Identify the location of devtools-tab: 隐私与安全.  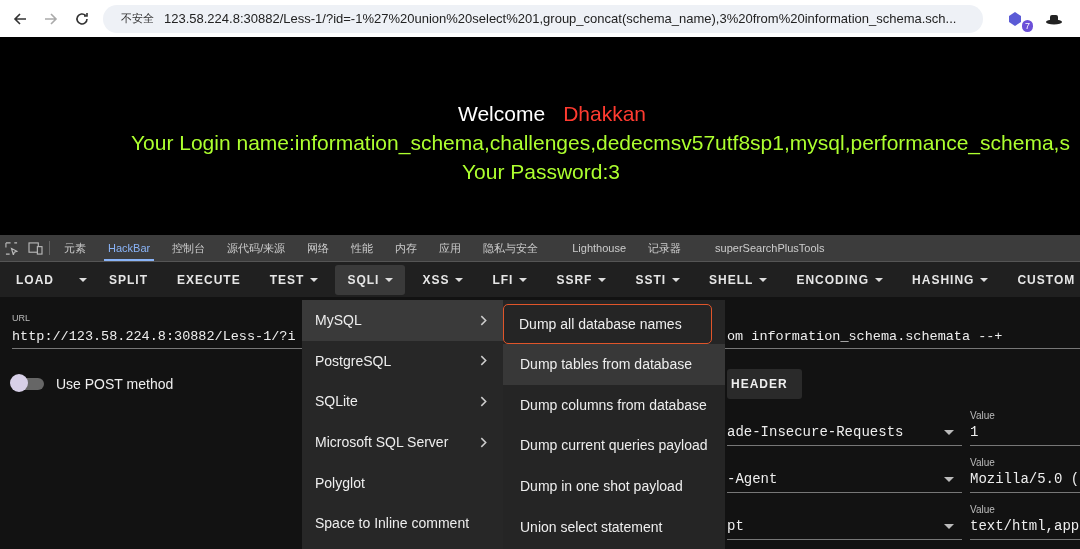
(511, 248).